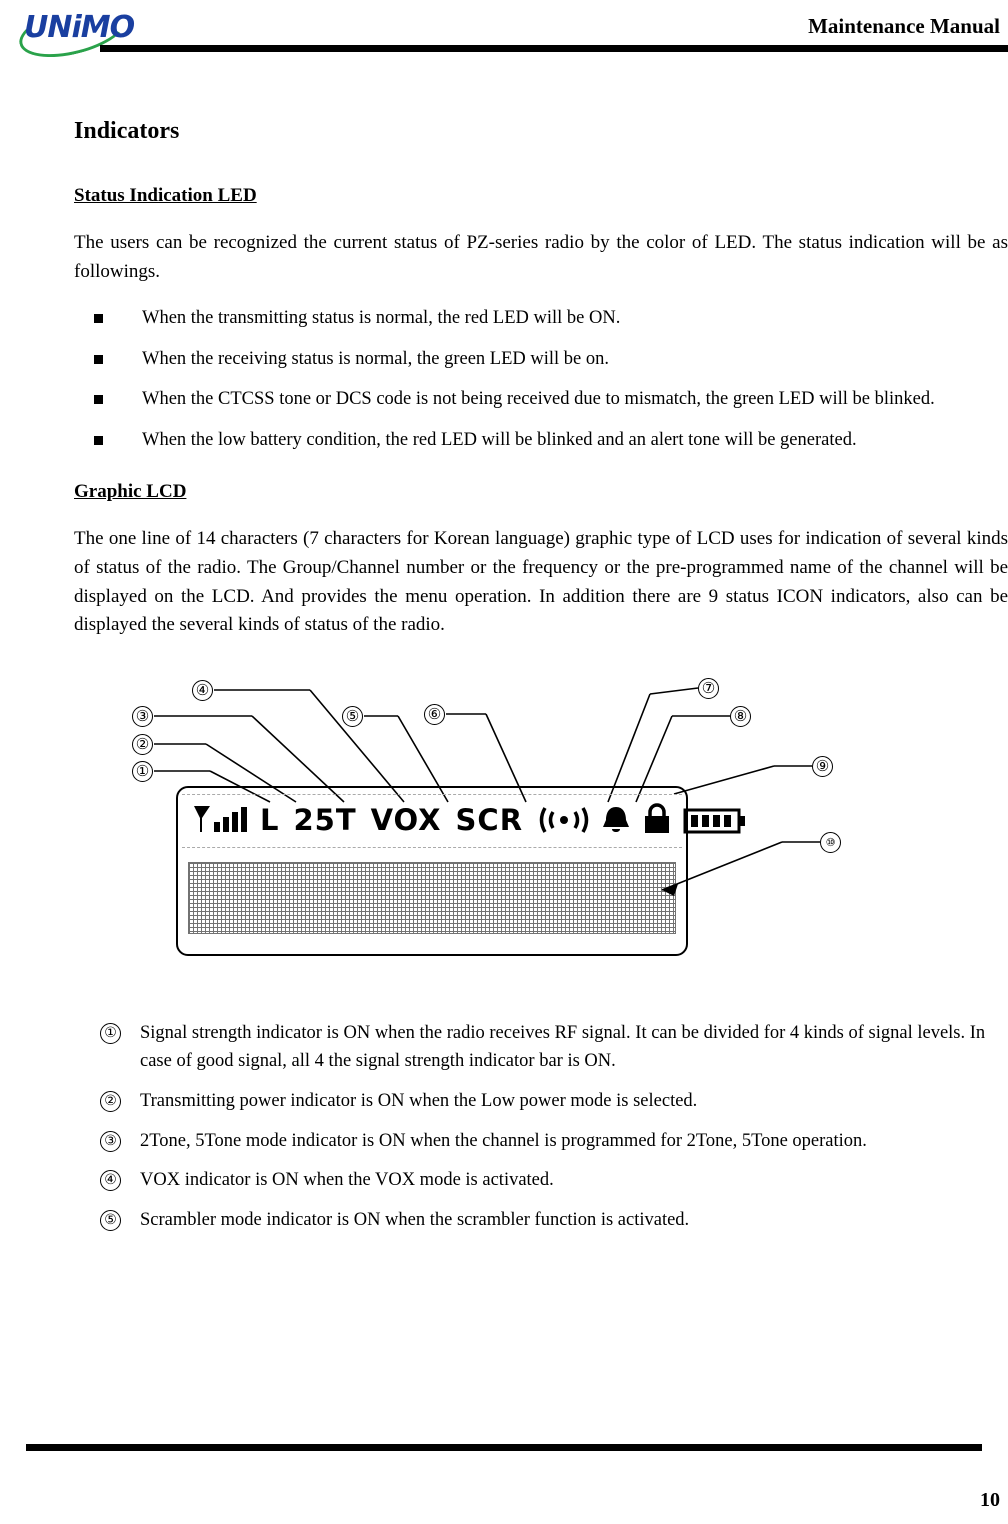 The height and width of the screenshot is (1524, 1008). Describe the element at coordinates (714, 821) in the screenshot. I see `battery-icon` at that location.